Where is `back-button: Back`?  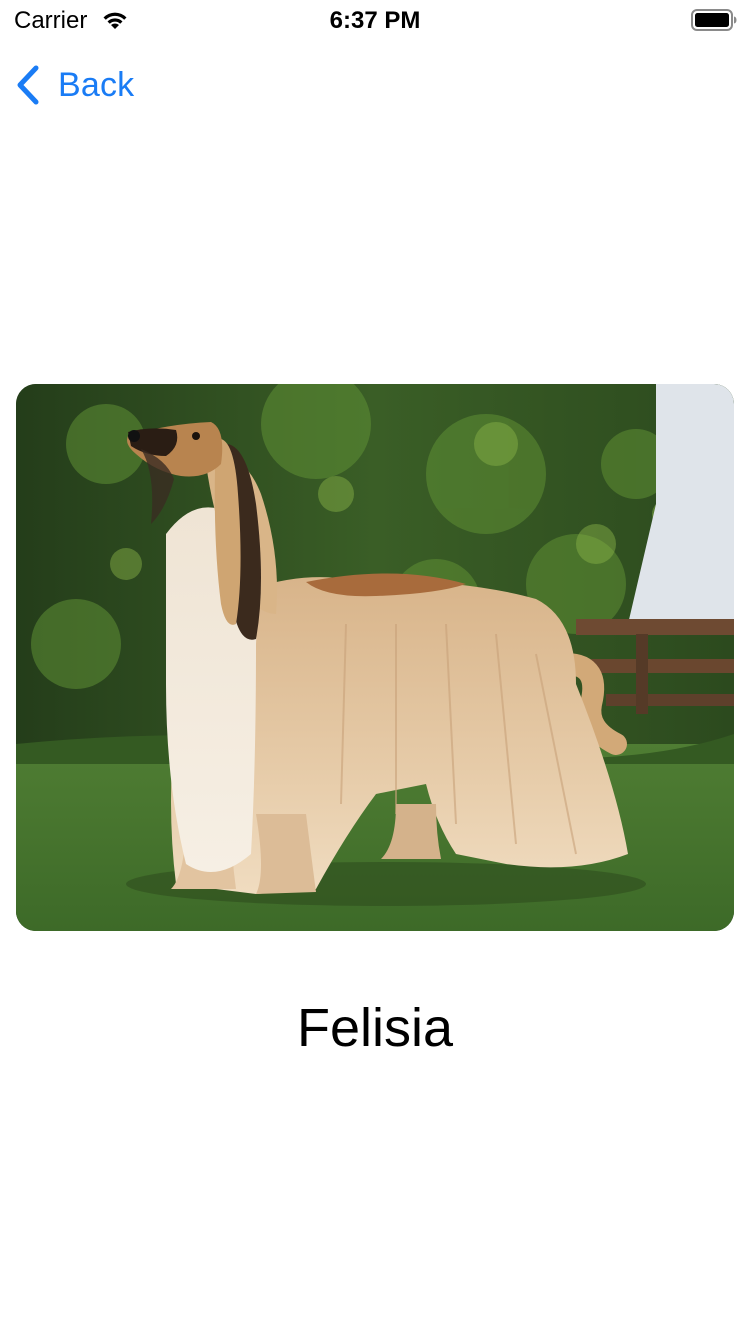 back-button: Back is located at coordinates (74, 85).